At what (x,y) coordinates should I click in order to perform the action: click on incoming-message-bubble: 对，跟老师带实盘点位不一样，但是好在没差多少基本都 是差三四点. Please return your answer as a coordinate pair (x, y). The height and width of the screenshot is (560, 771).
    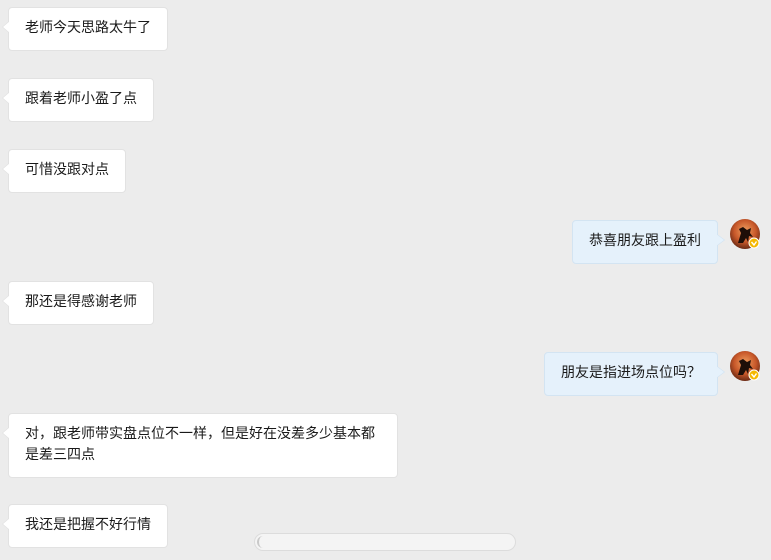
    Looking at the image, I should click on (200, 445).